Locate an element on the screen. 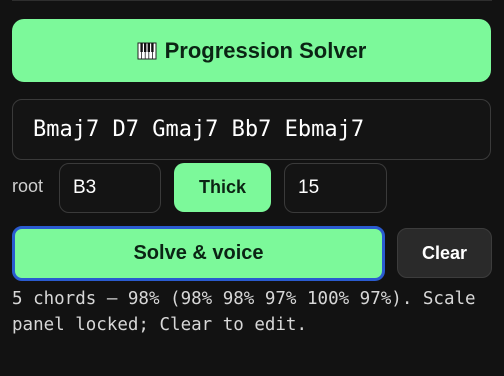 This screenshot has width=504, height=376. count-field is located at coordinates (335, 188).